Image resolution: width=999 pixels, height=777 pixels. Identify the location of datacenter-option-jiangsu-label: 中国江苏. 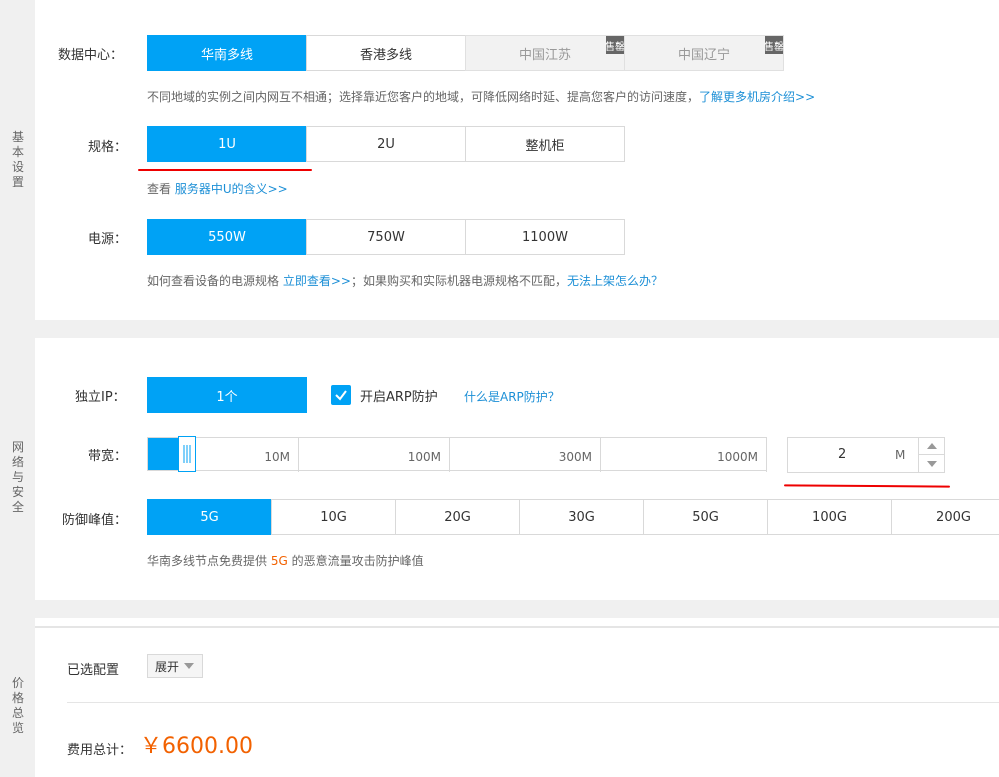
(544, 55).